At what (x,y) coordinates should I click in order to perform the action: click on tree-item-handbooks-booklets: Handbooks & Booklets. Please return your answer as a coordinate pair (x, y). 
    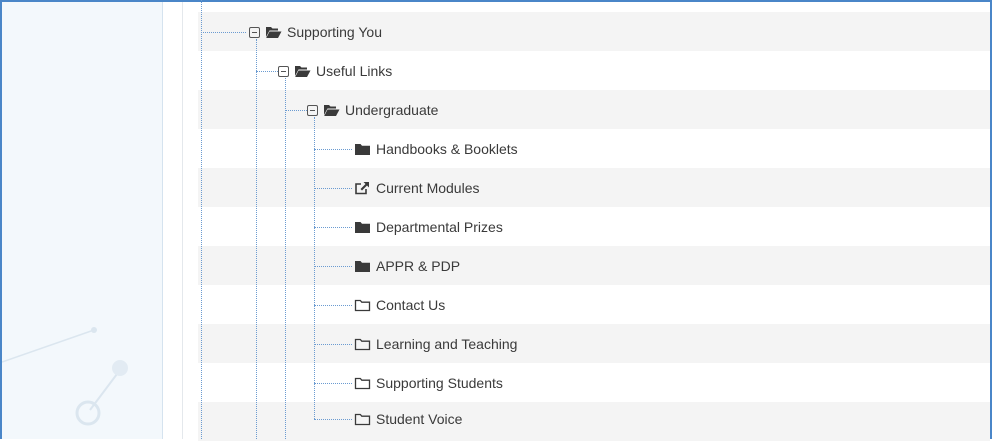
    Looking at the image, I should click on (436, 149).